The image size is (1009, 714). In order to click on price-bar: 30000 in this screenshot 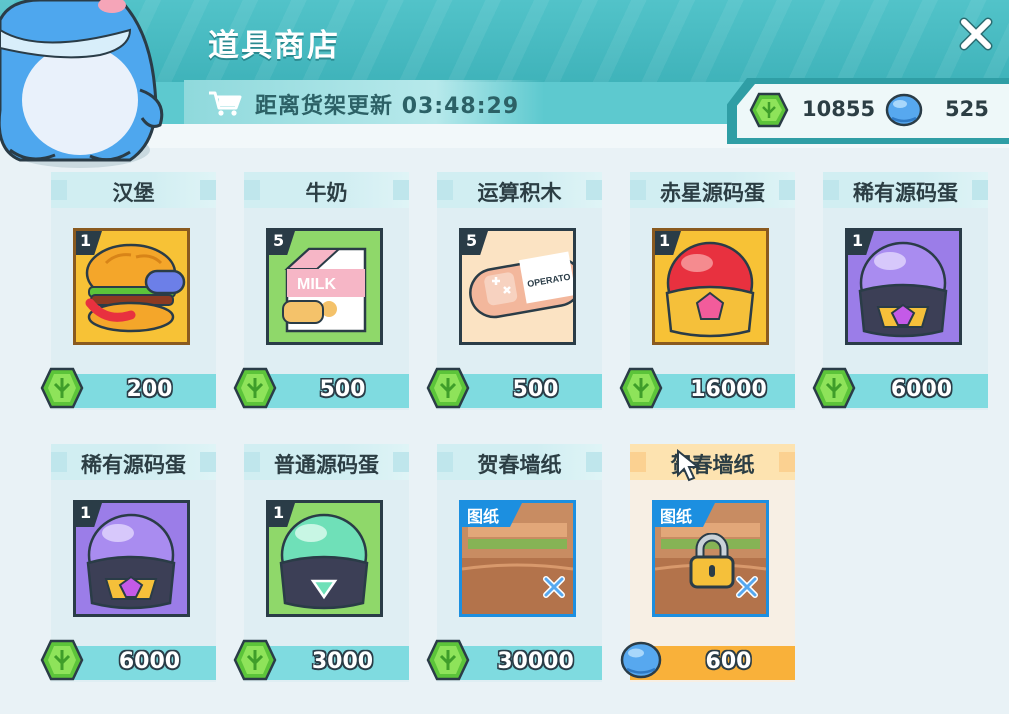, I will do `click(514, 660)`.